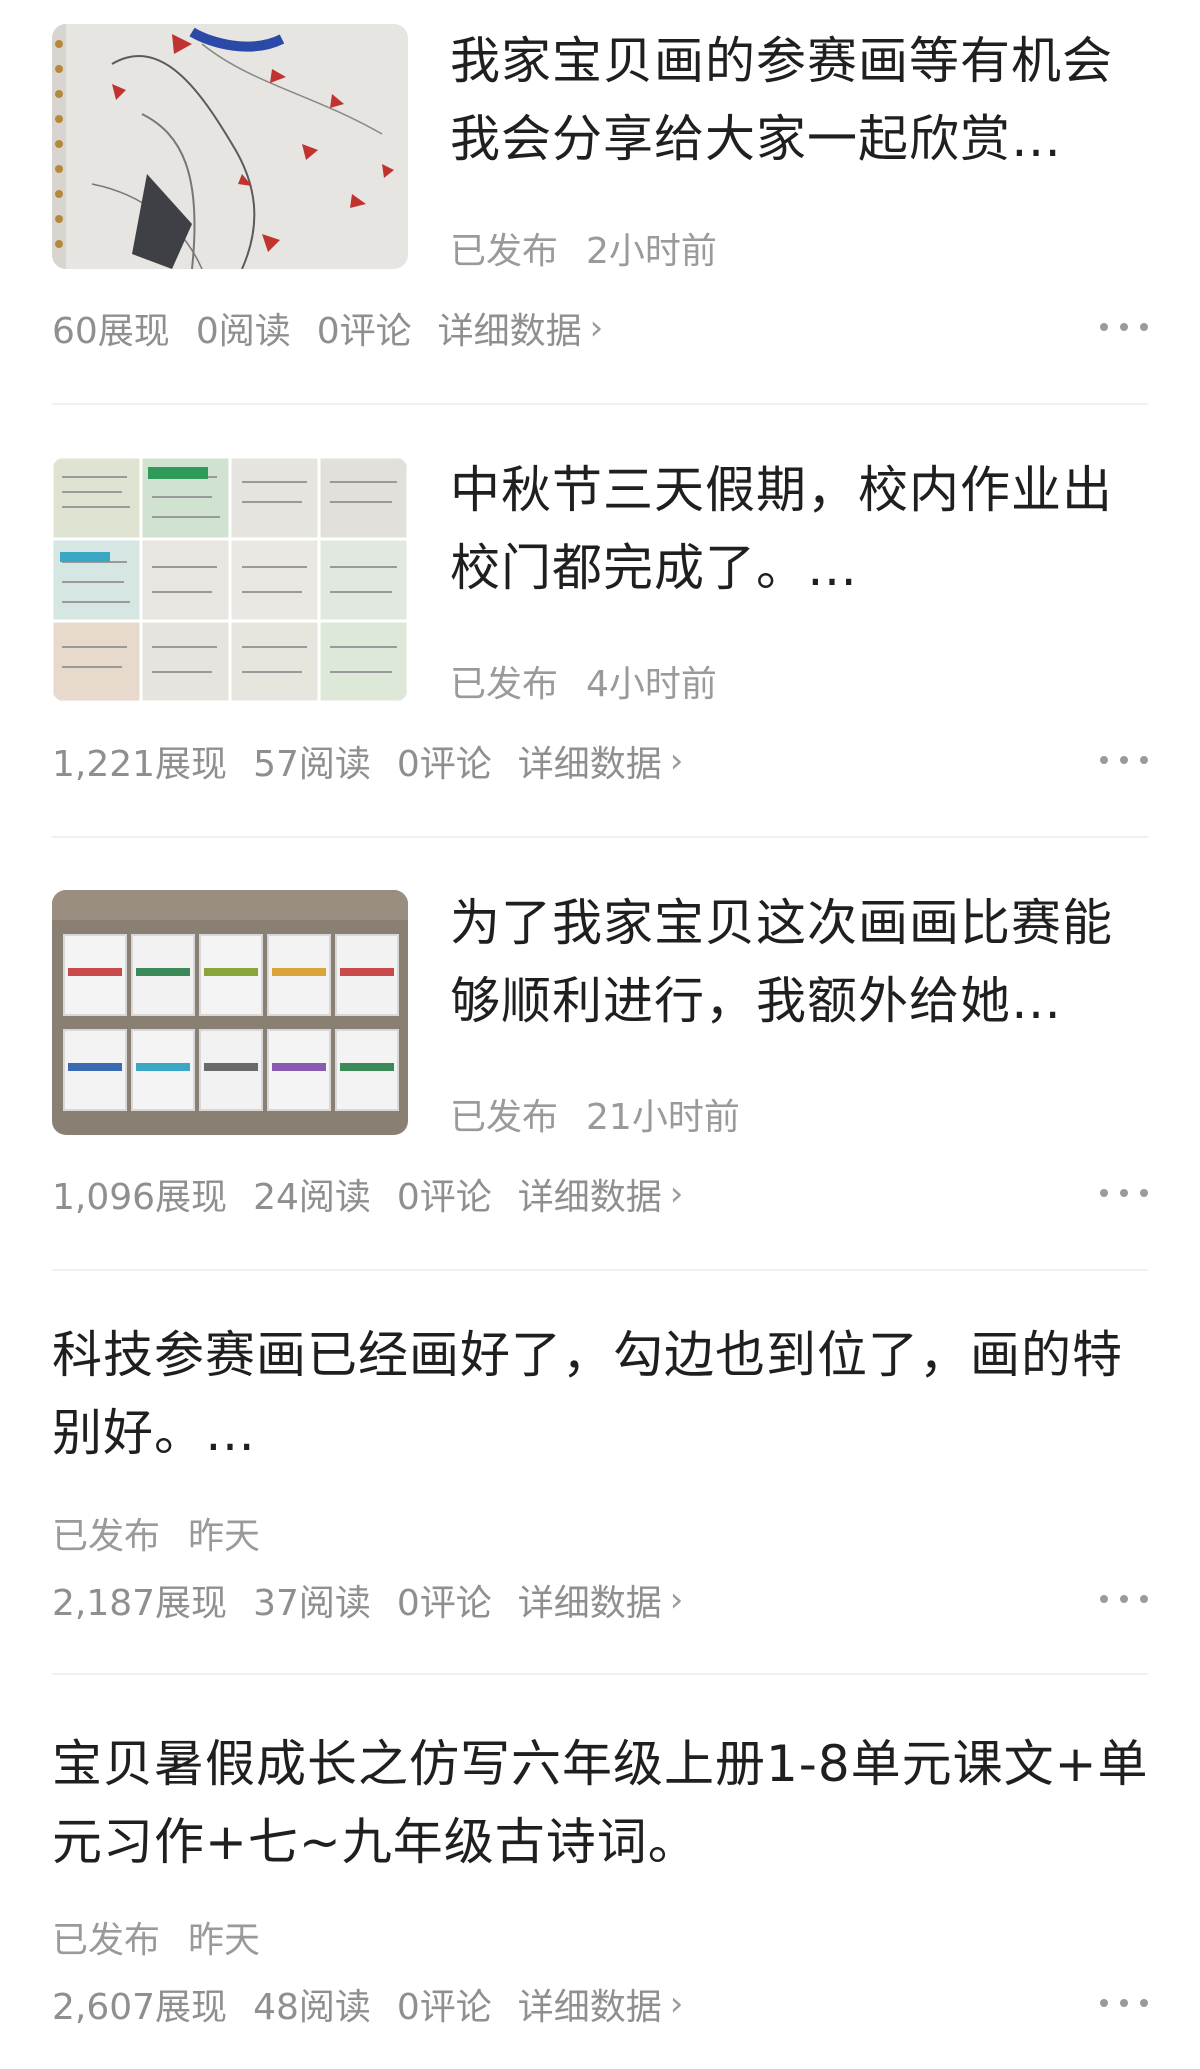 The width and height of the screenshot is (1200, 2069). I want to click on reads-count: 57阅读, so click(312, 764).